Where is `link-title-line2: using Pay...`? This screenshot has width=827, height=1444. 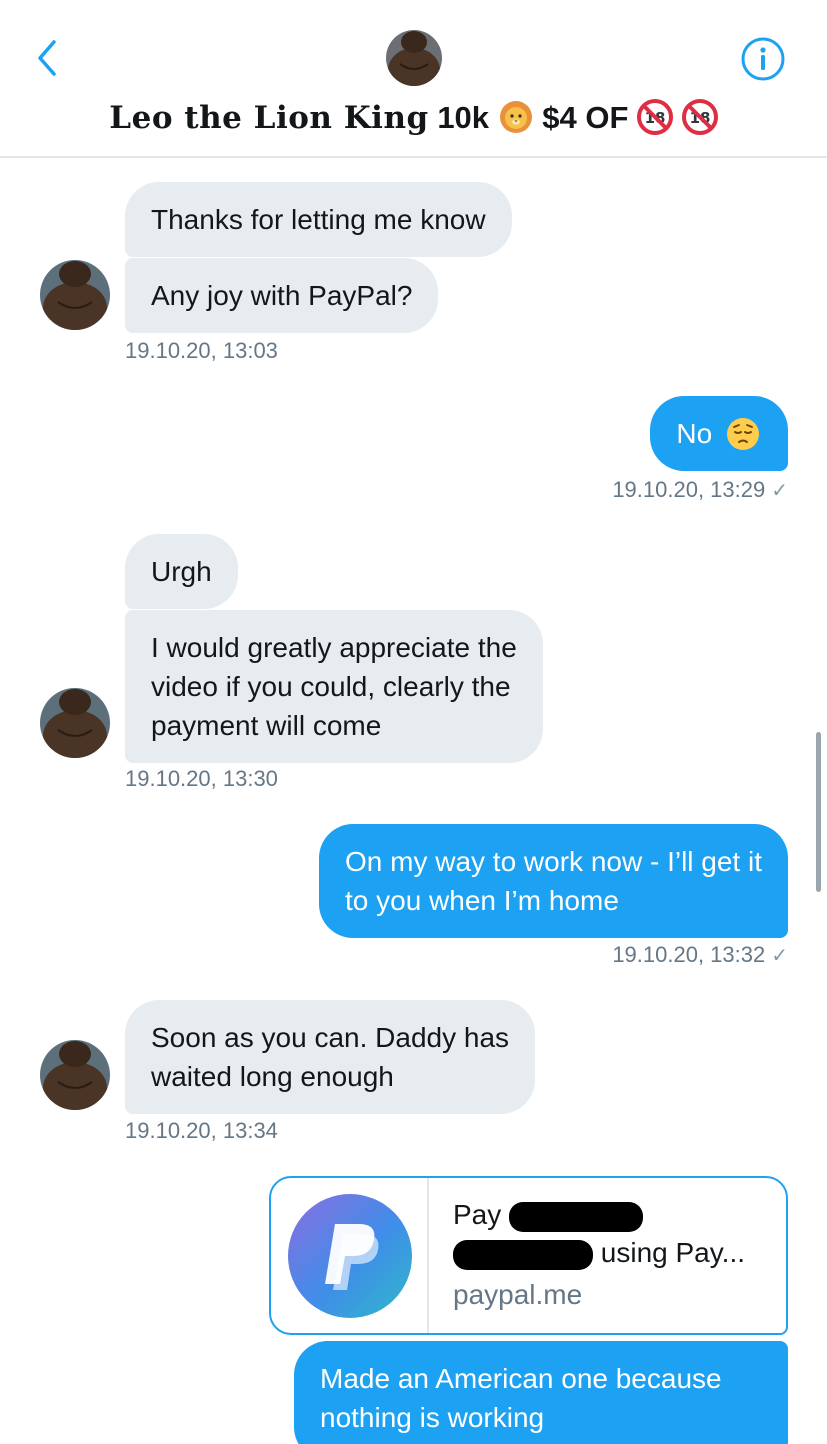
link-title-line2: using Pay... is located at coordinates (618, 1253).